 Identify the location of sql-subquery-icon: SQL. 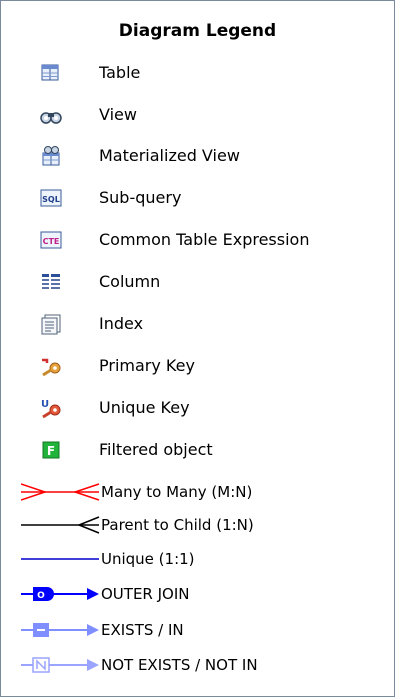
(51, 198).